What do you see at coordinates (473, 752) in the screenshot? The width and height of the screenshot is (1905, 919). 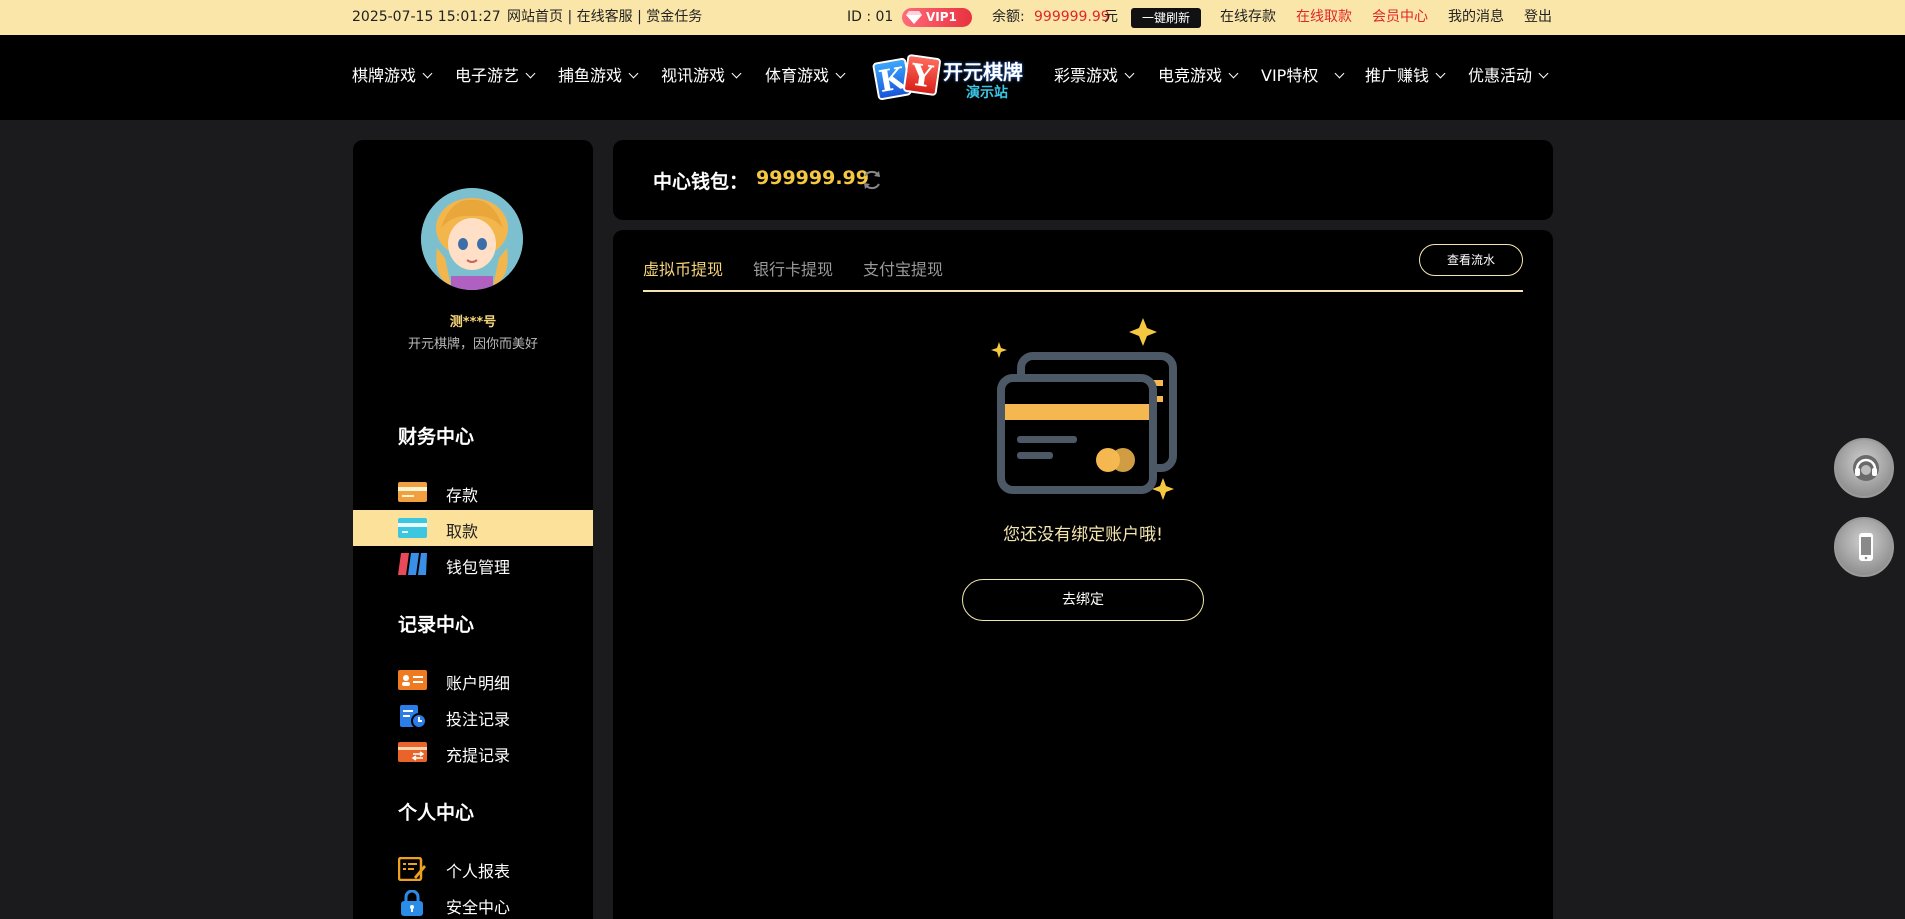 I see `sidebar-item-transaction-records: 充提记录` at bounding box center [473, 752].